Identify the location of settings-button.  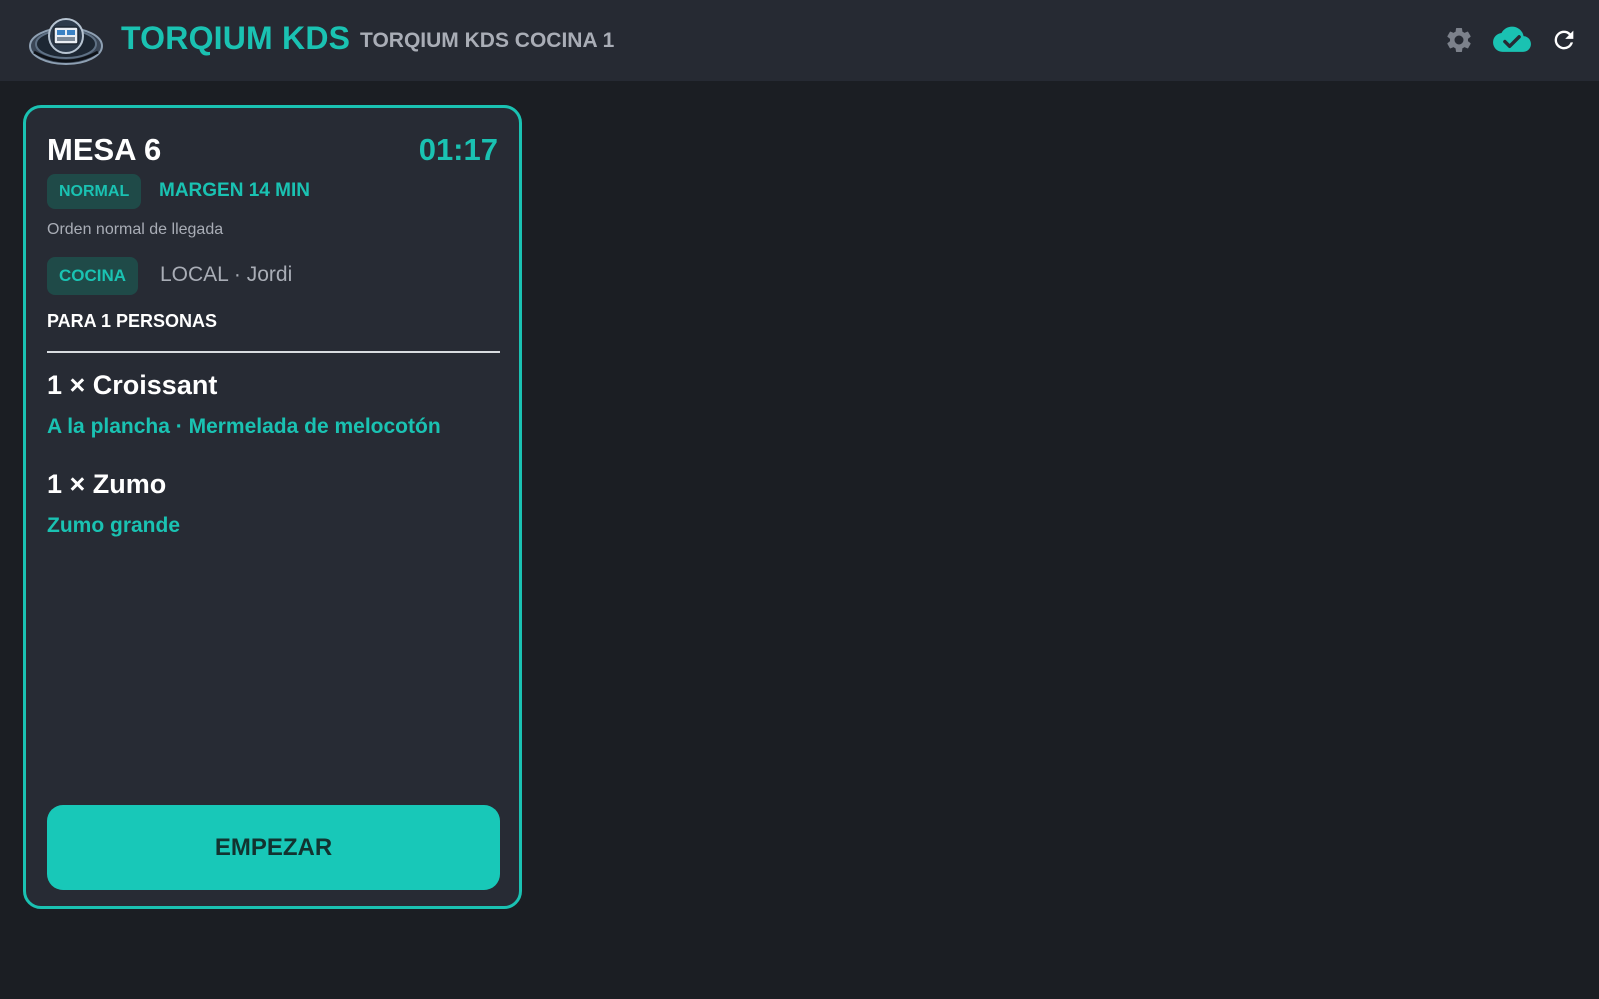
(1459, 40).